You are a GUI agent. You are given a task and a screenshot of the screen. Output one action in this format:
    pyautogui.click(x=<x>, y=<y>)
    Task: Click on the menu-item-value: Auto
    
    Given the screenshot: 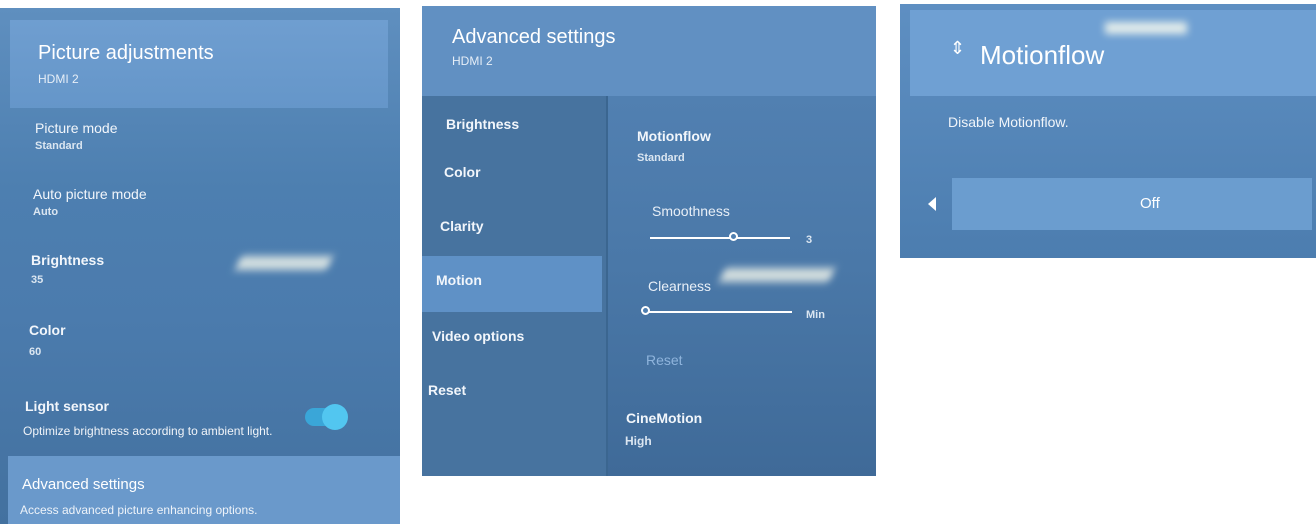 What is the action you would take?
    pyautogui.click(x=46, y=212)
    